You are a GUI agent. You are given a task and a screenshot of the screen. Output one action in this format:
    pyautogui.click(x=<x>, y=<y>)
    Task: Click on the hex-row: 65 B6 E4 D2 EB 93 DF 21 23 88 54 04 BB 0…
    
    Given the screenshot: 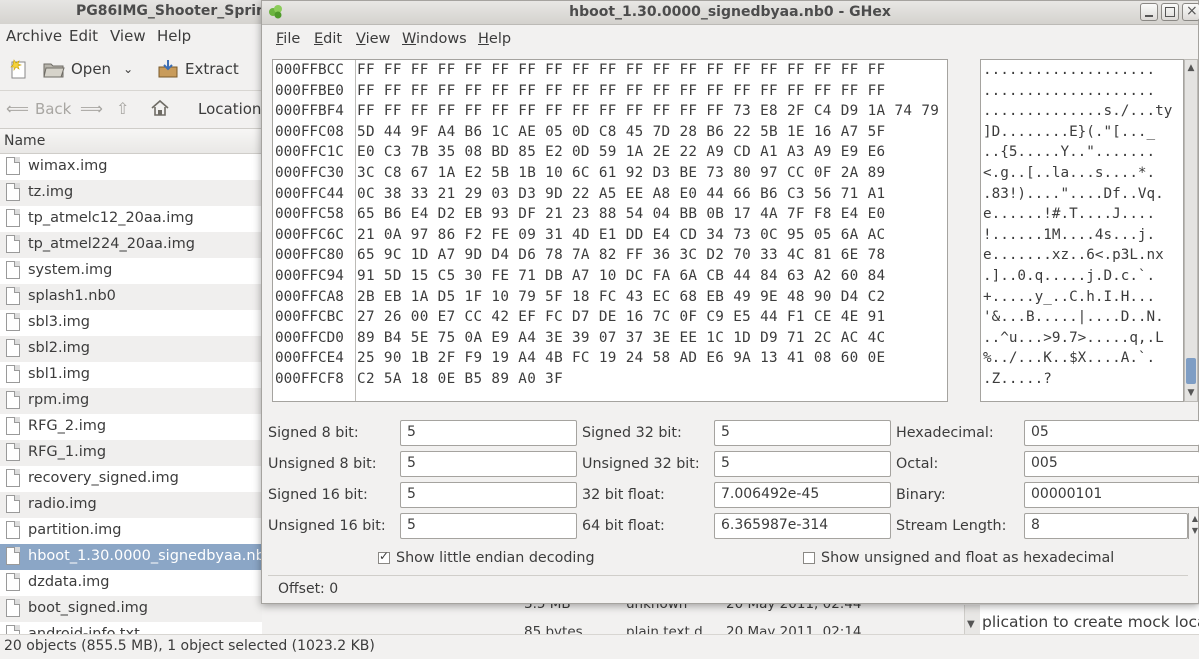 What is the action you would take?
    pyautogui.click(x=648, y=214)
    